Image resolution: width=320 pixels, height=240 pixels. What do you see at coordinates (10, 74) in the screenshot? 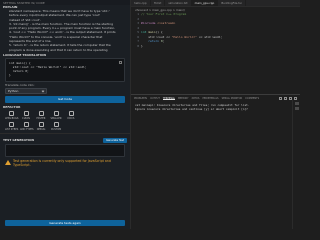
I see `code-line: }` at bounding box center [10, 74].